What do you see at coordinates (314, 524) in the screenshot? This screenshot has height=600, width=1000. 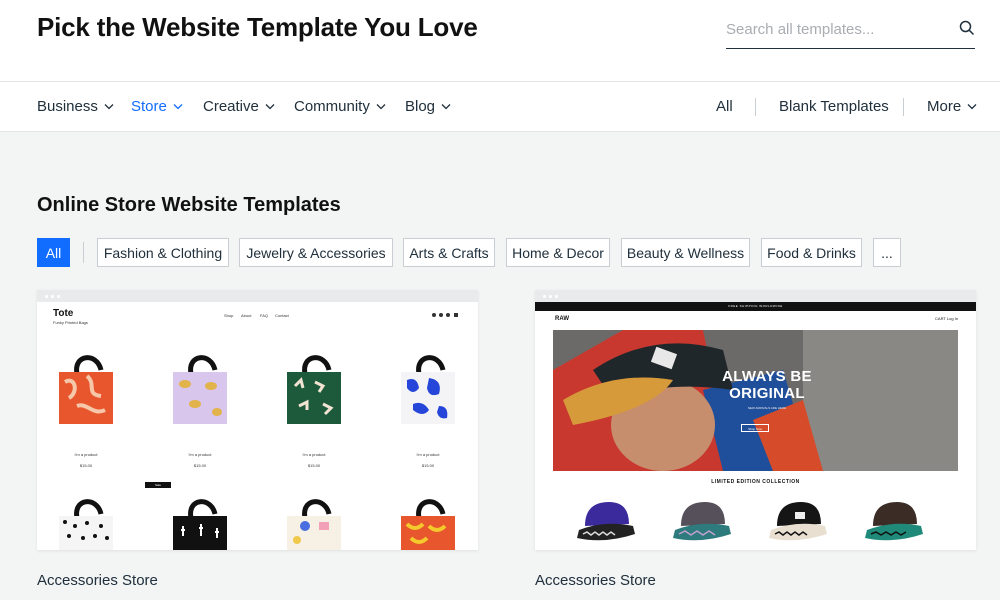 I see `pastel-tote-bag-image` at bounding box center [314, 524].